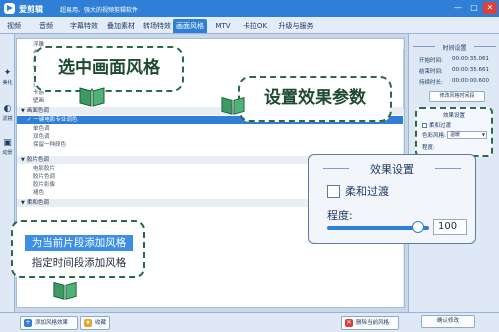 This screenshot has width=499, height=332. I want to click on favorite-button: ★ 收藏, so click(95, 323).